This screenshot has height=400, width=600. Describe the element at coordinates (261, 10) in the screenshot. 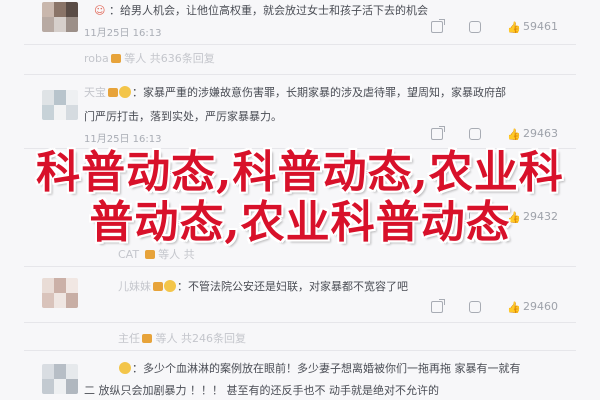

I see `comment-text: ☺ ：给男人机会，让他位高权重，就会放过女士和孩子活下去的机会` at that location.